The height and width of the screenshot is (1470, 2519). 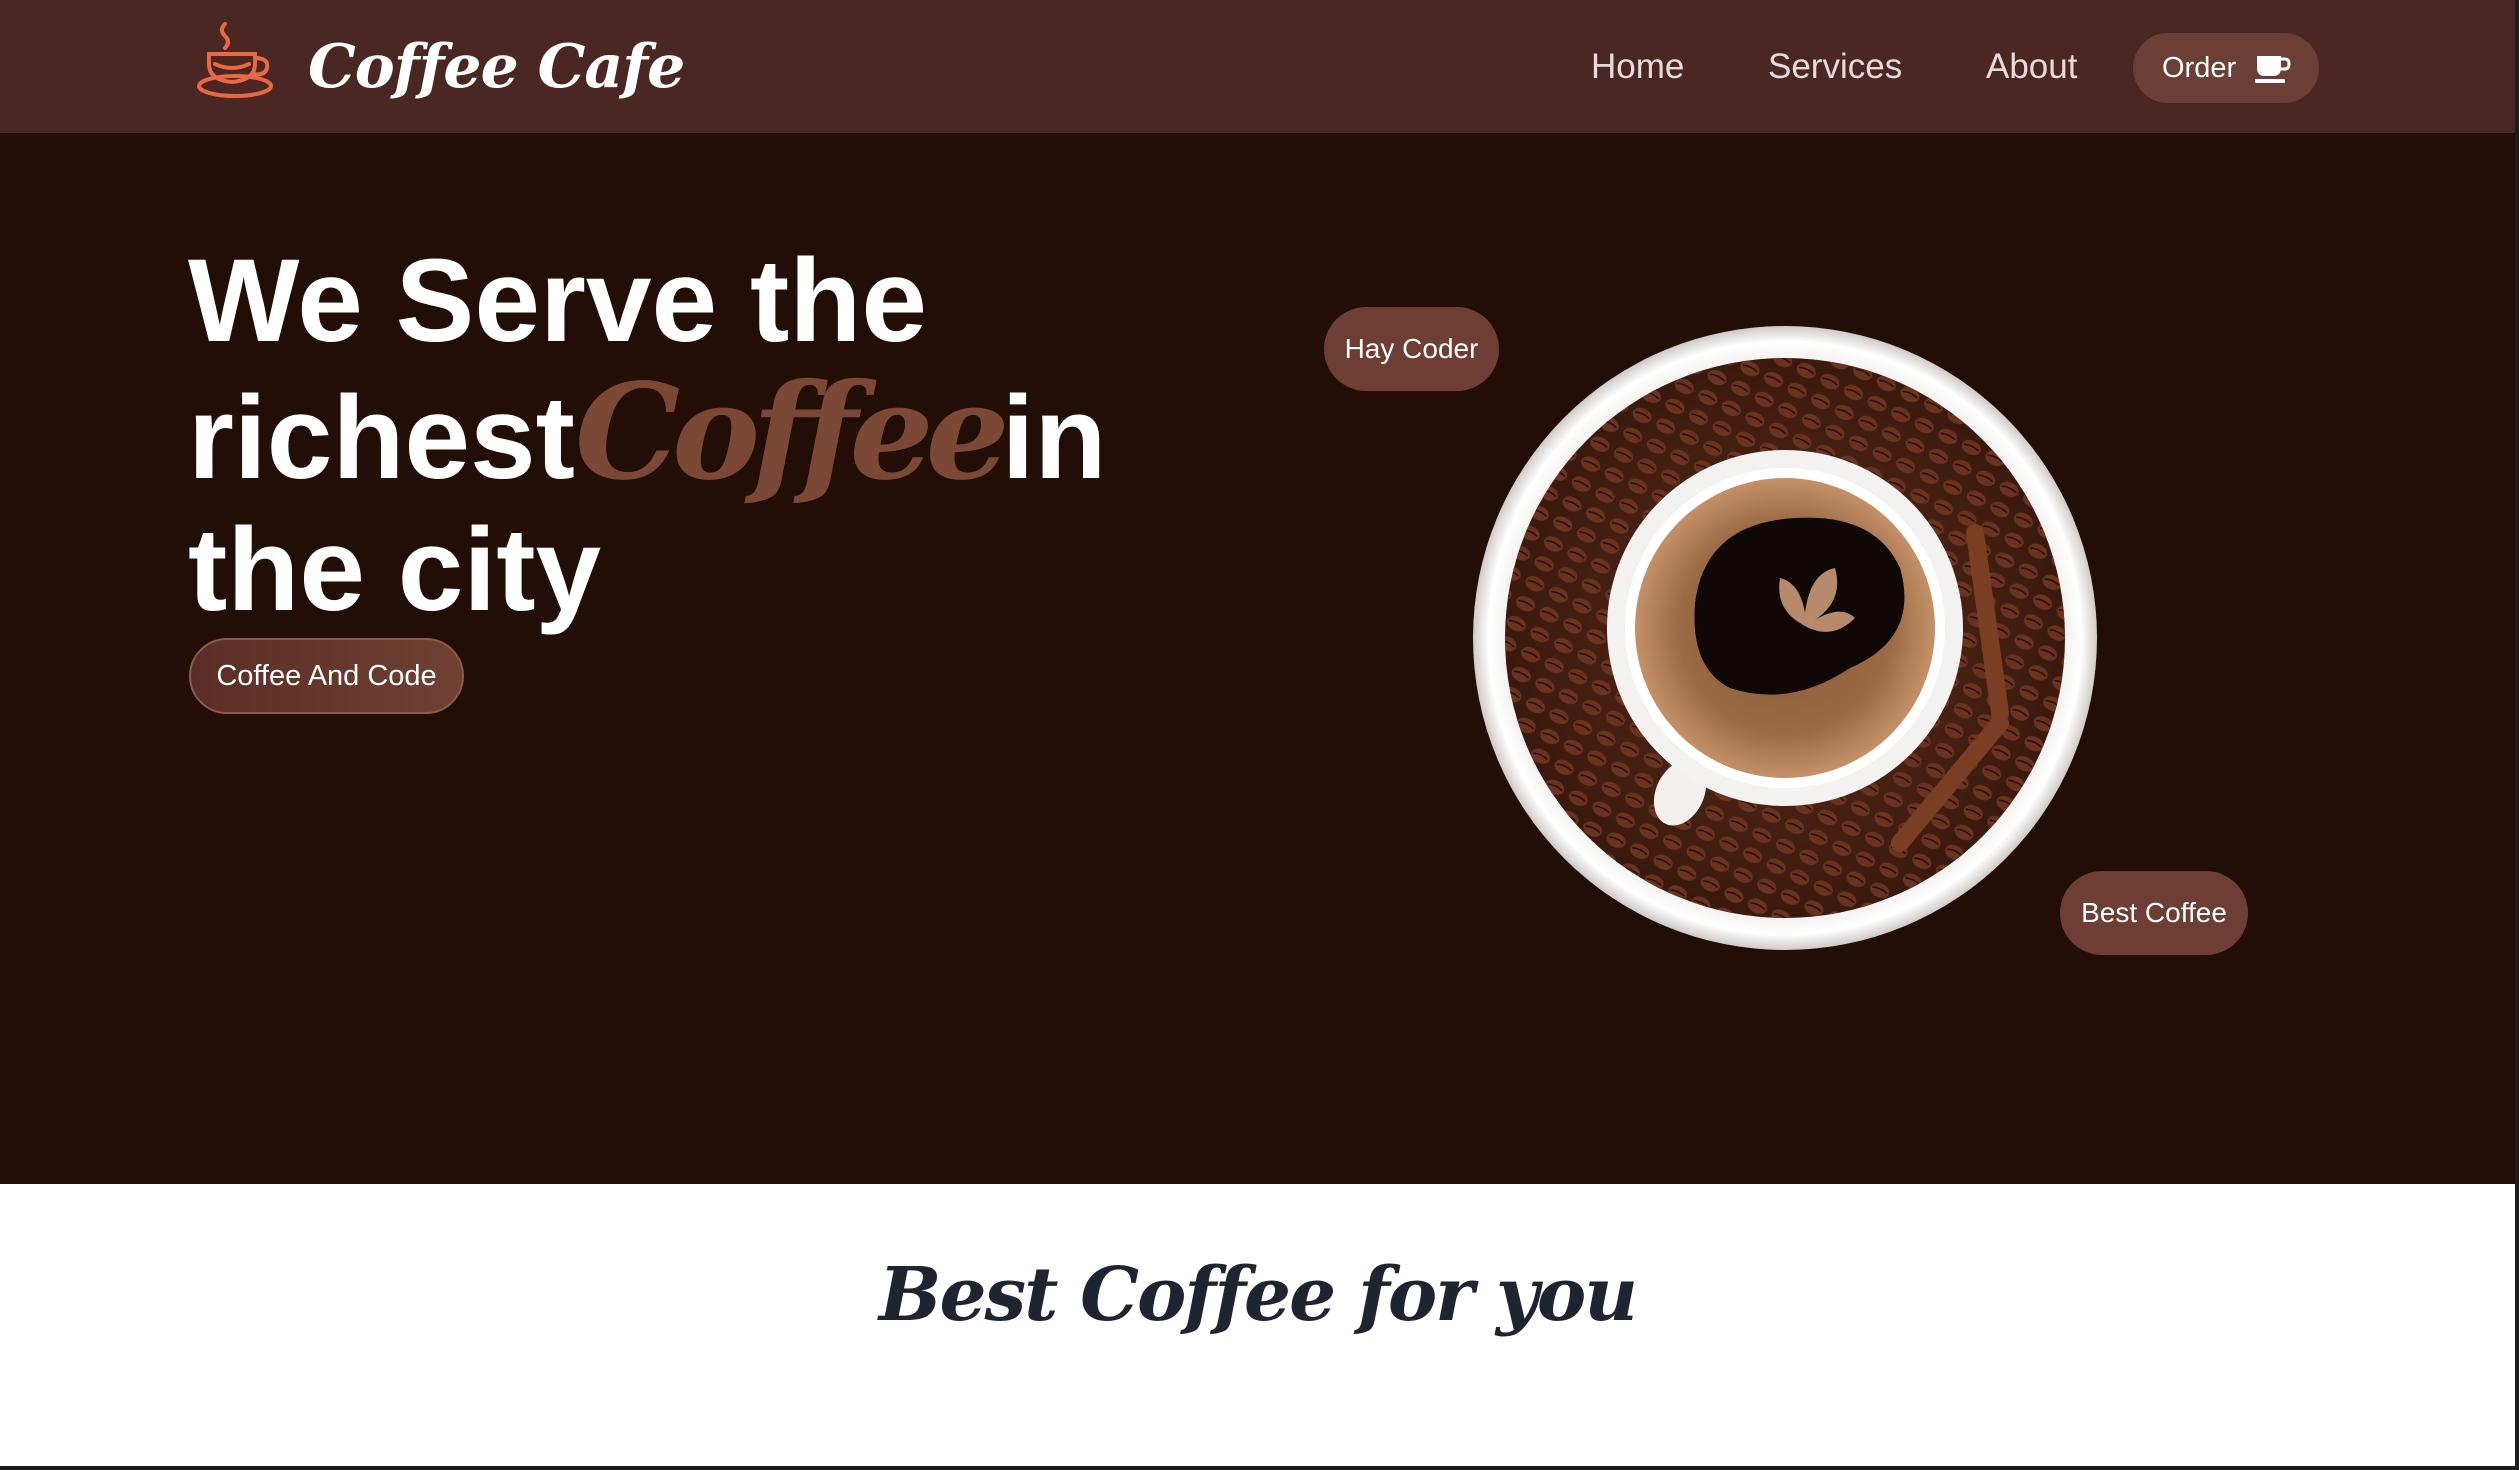 What do you see at coordinates (237, 60) in the screenshot?
I see `coffee-cup-logo-icon` at bounding box center [237, 60].